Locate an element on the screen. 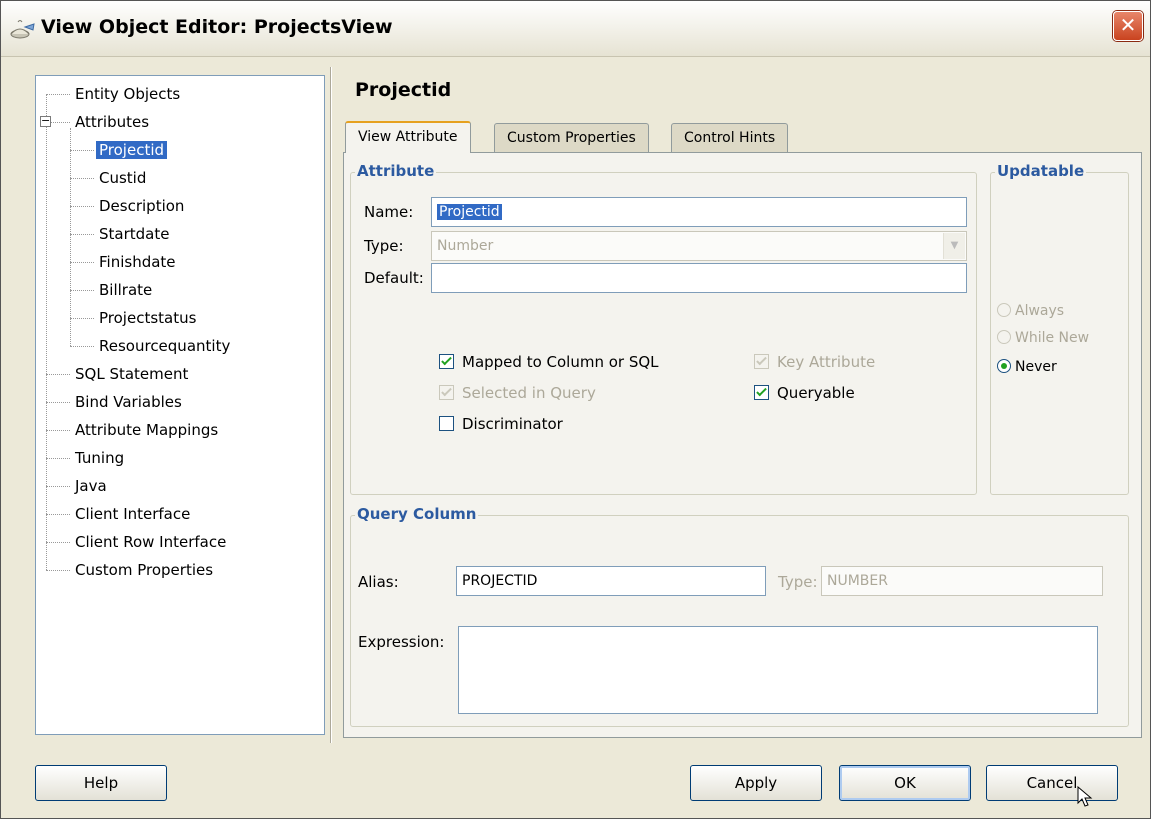 The image size is (1151, 819). updatable-while-new-radio: While New is located at coordinates (1043, 338).